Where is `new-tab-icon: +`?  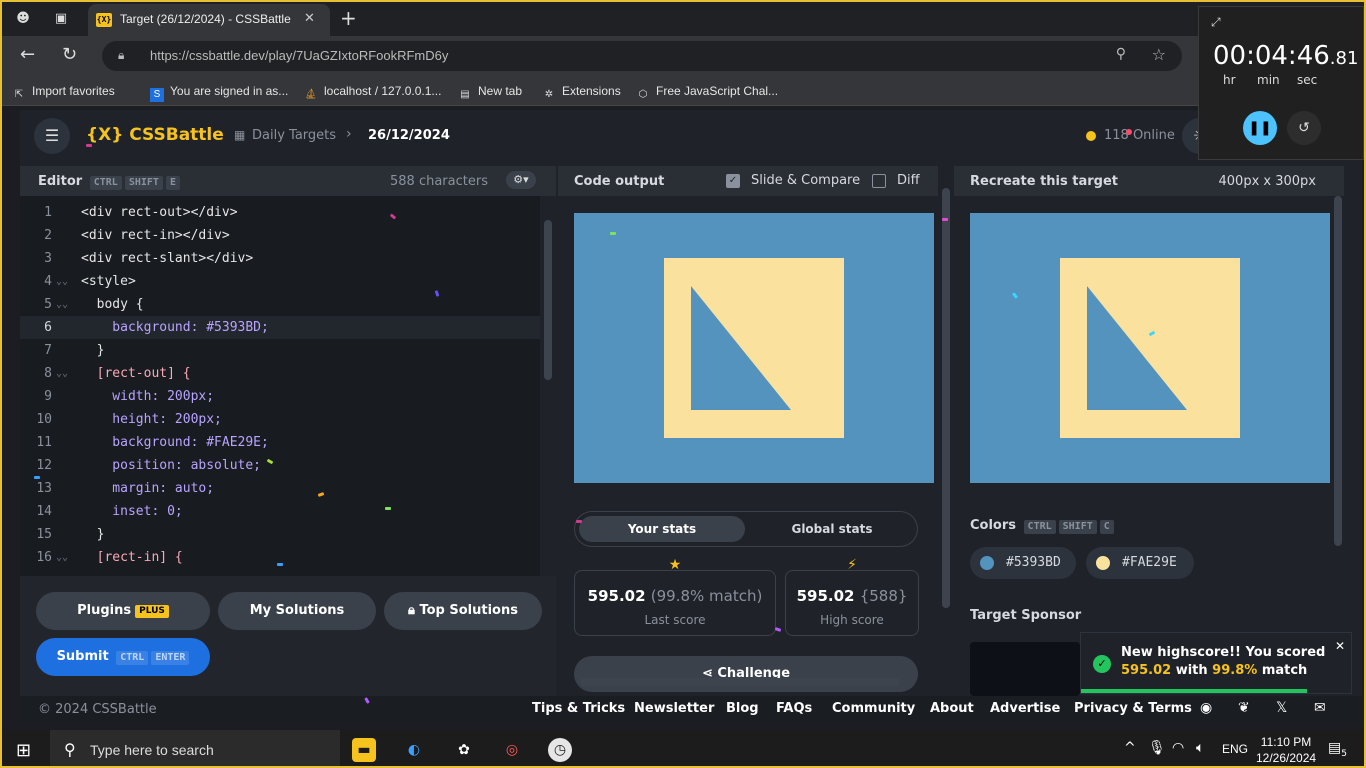
new-tab-icon: + is located at coordinates (348, 18).